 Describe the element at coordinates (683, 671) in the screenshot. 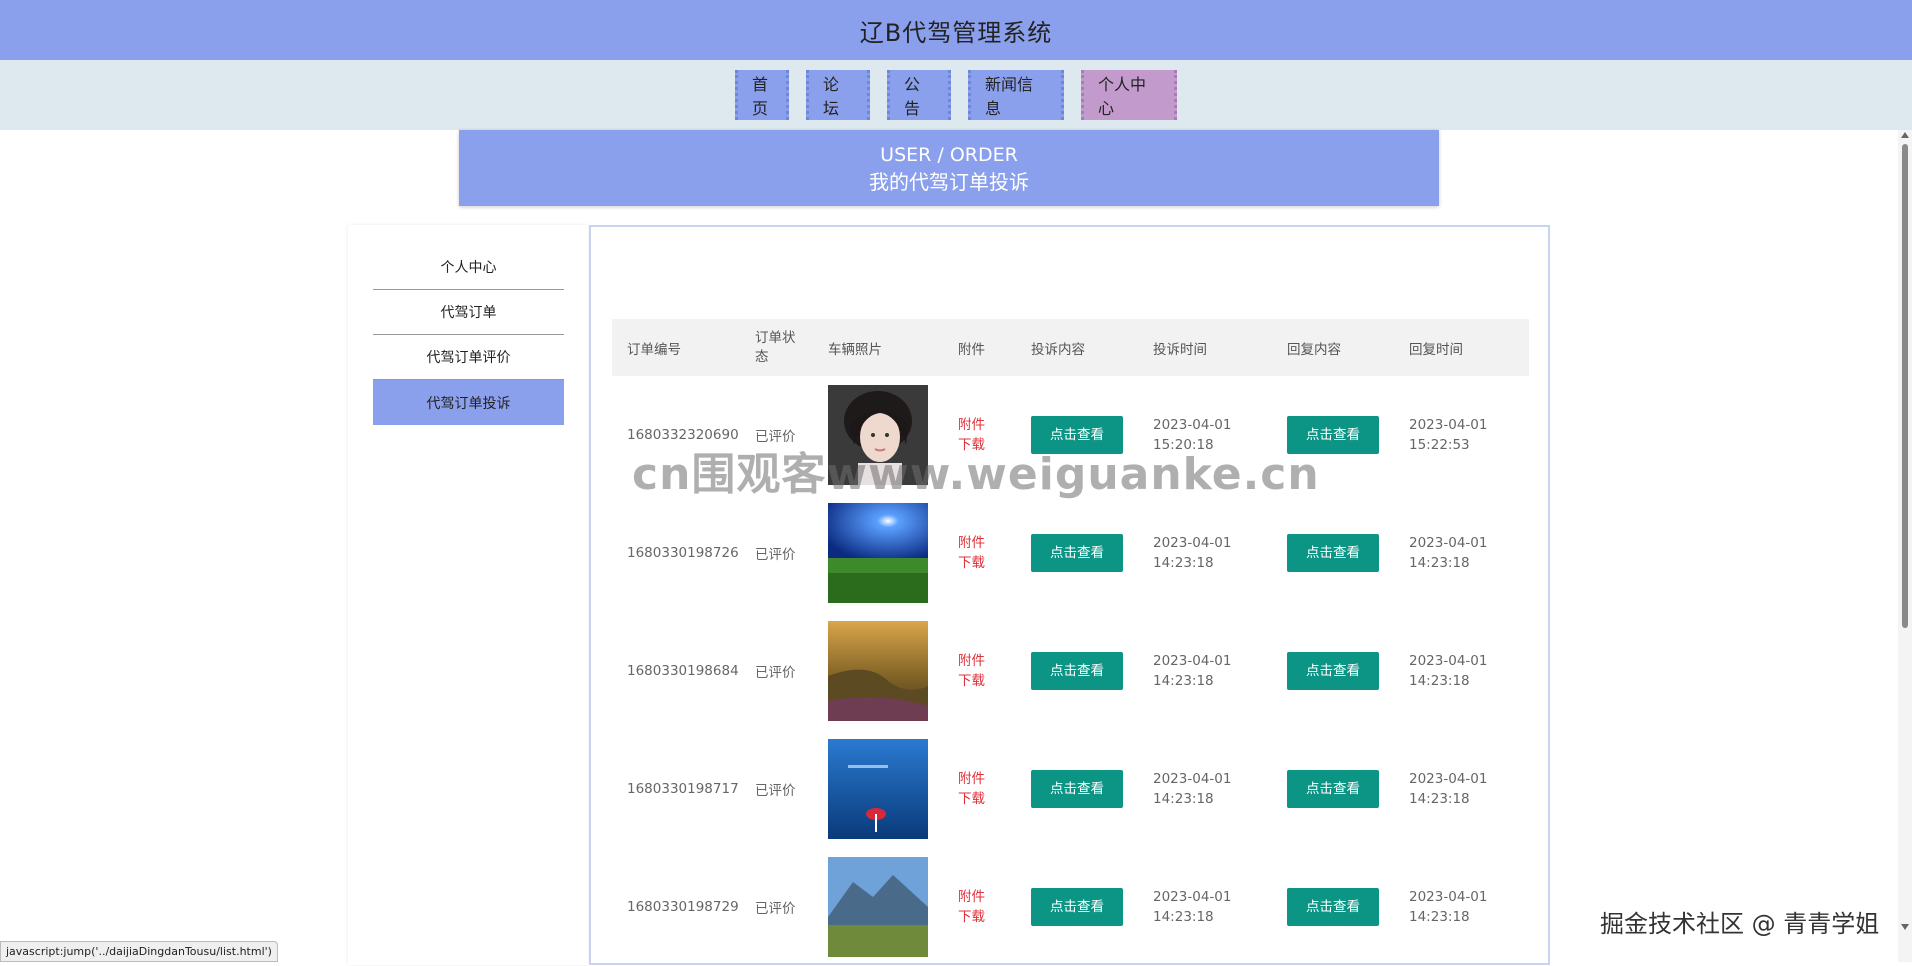

I see `order-no: 1680330198684` at that location.